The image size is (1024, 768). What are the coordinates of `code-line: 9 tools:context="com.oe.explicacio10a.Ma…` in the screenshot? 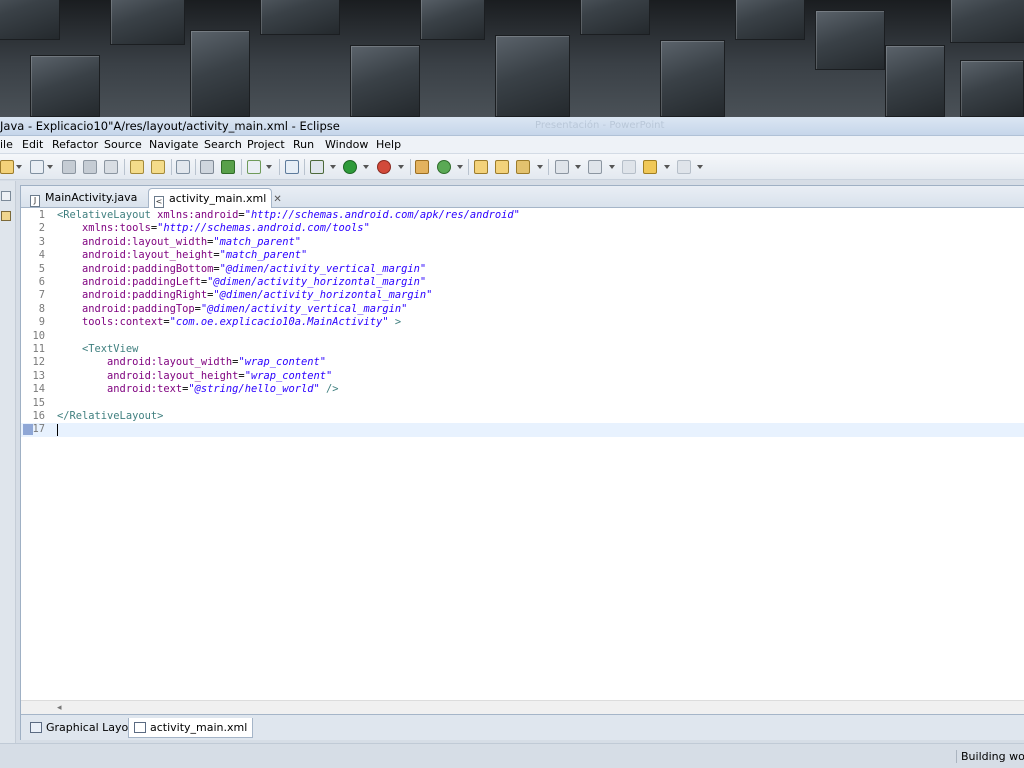 It's located at (522, 322).